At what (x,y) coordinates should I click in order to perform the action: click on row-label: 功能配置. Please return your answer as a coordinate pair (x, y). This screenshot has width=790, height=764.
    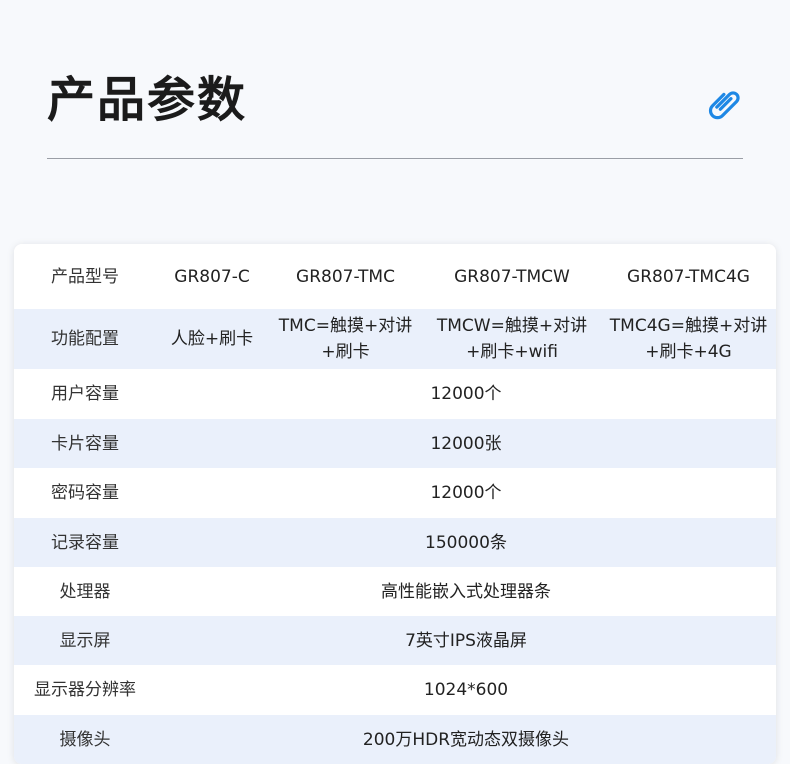
    Looking at the image, I should click on (85, 339).